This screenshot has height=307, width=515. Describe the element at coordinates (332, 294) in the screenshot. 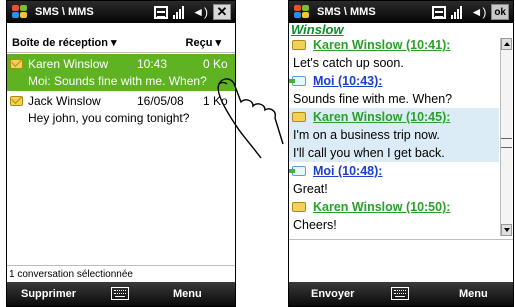

I see `send-softkey: Envoyer` at that location.